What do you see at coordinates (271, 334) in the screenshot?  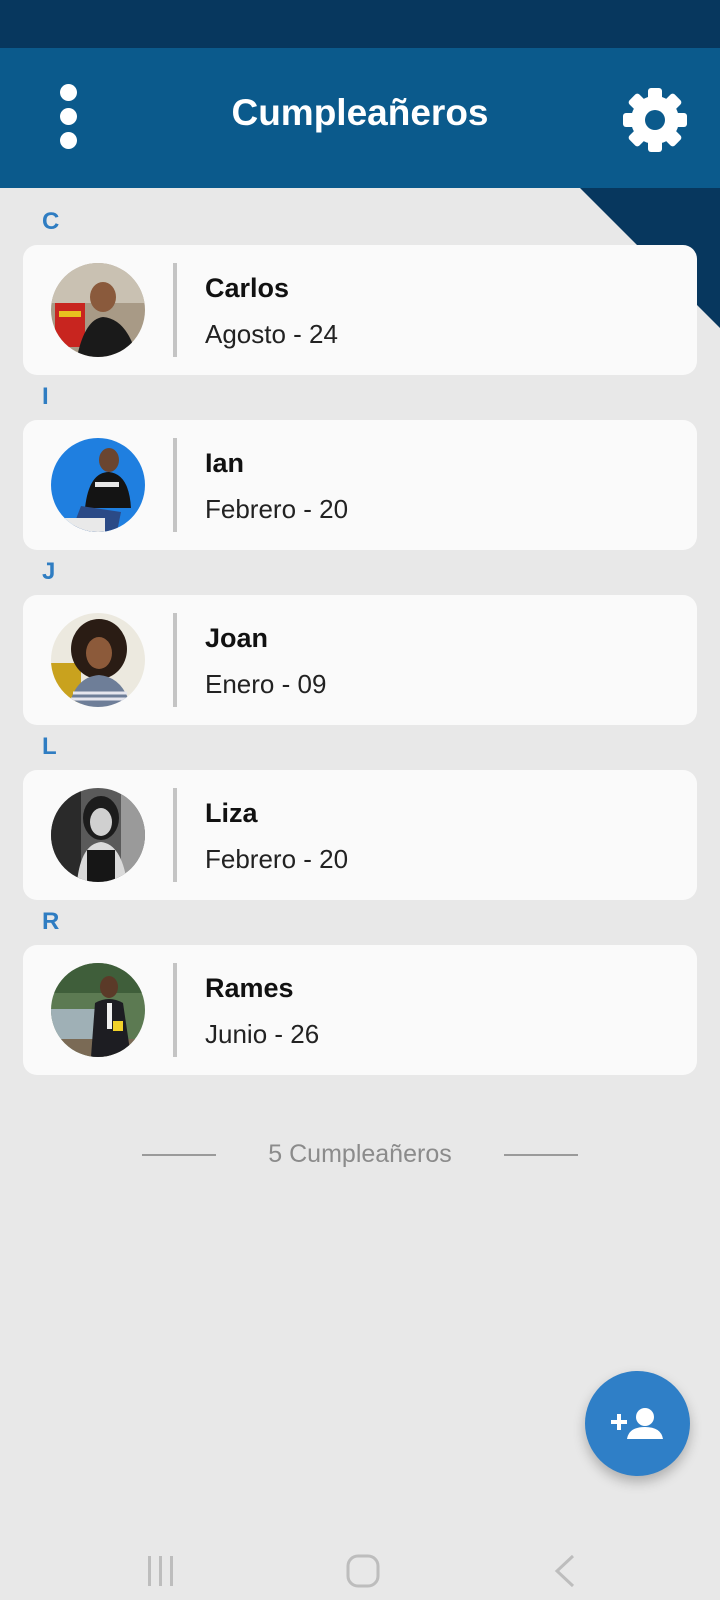 I see `contact-birthday: Agosto - 24` at bounding box center [271, 334].